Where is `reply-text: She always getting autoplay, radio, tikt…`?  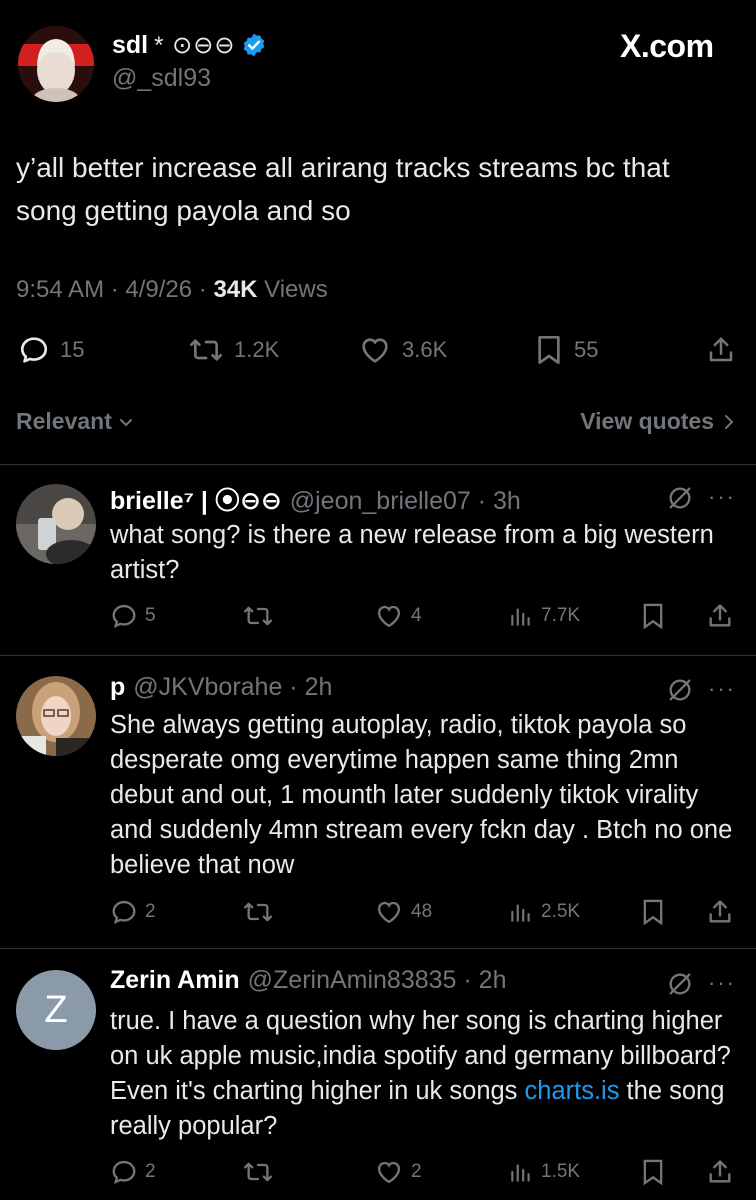
reply-text: She always getting autoplay, radio, tikt… is located at coordinates (421, 795).